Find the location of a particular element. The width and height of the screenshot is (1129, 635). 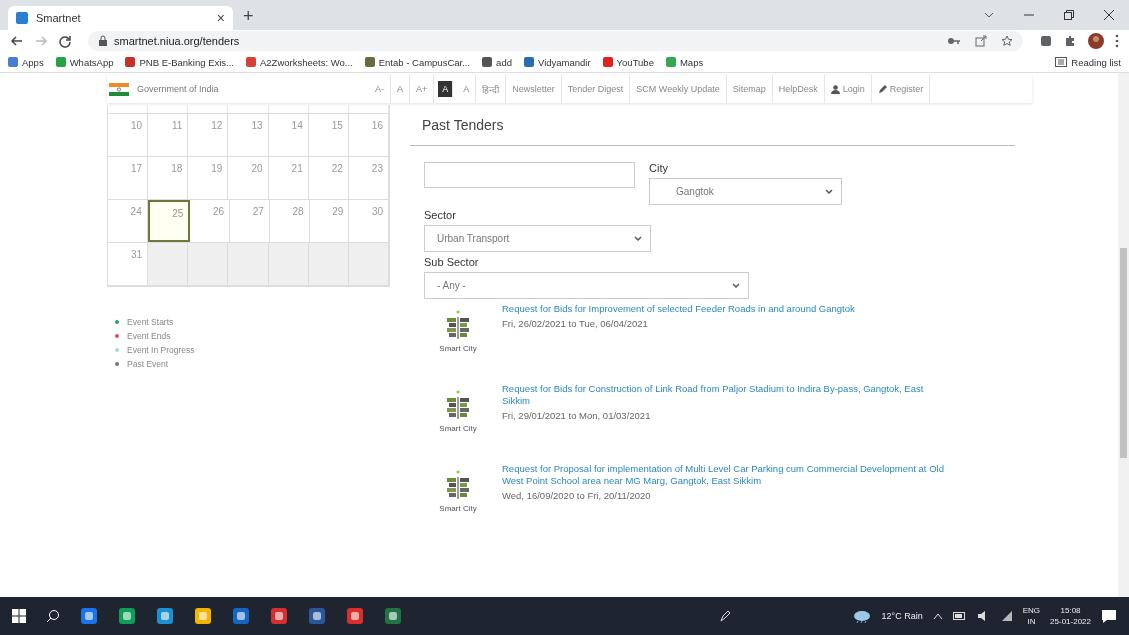

nav-link: हिन्दी is located at coordinates (491, 89).